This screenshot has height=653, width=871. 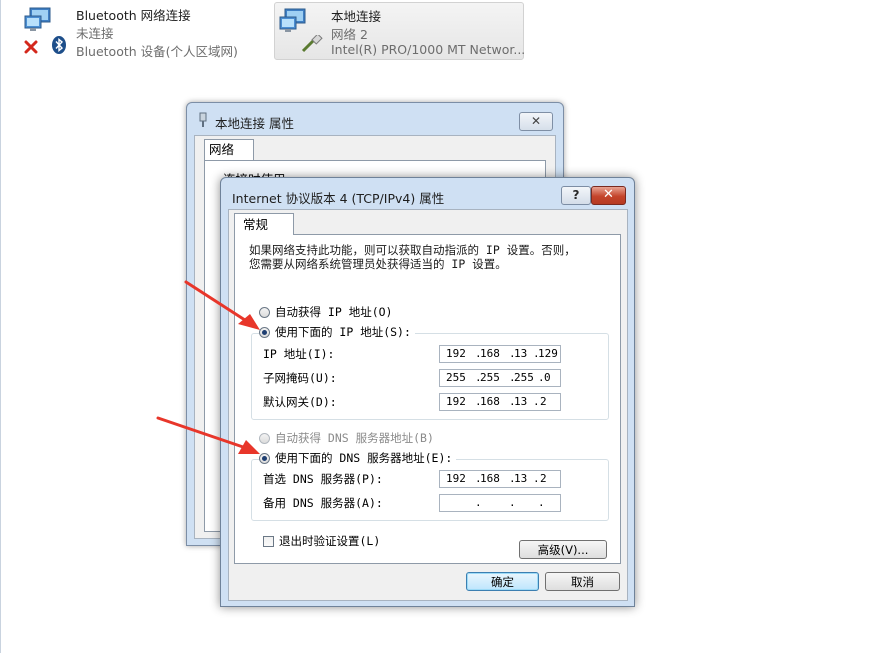 I want to click on left-edge-line, so click(x=0, y=326).